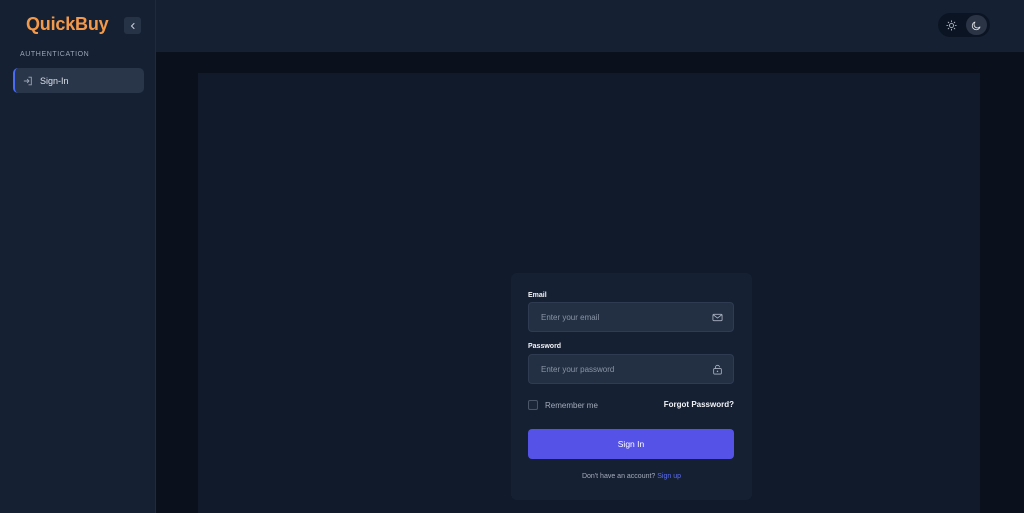 The height and width of the screenshot is (513, 1024). I want to click on password-input, so click(626, 369).